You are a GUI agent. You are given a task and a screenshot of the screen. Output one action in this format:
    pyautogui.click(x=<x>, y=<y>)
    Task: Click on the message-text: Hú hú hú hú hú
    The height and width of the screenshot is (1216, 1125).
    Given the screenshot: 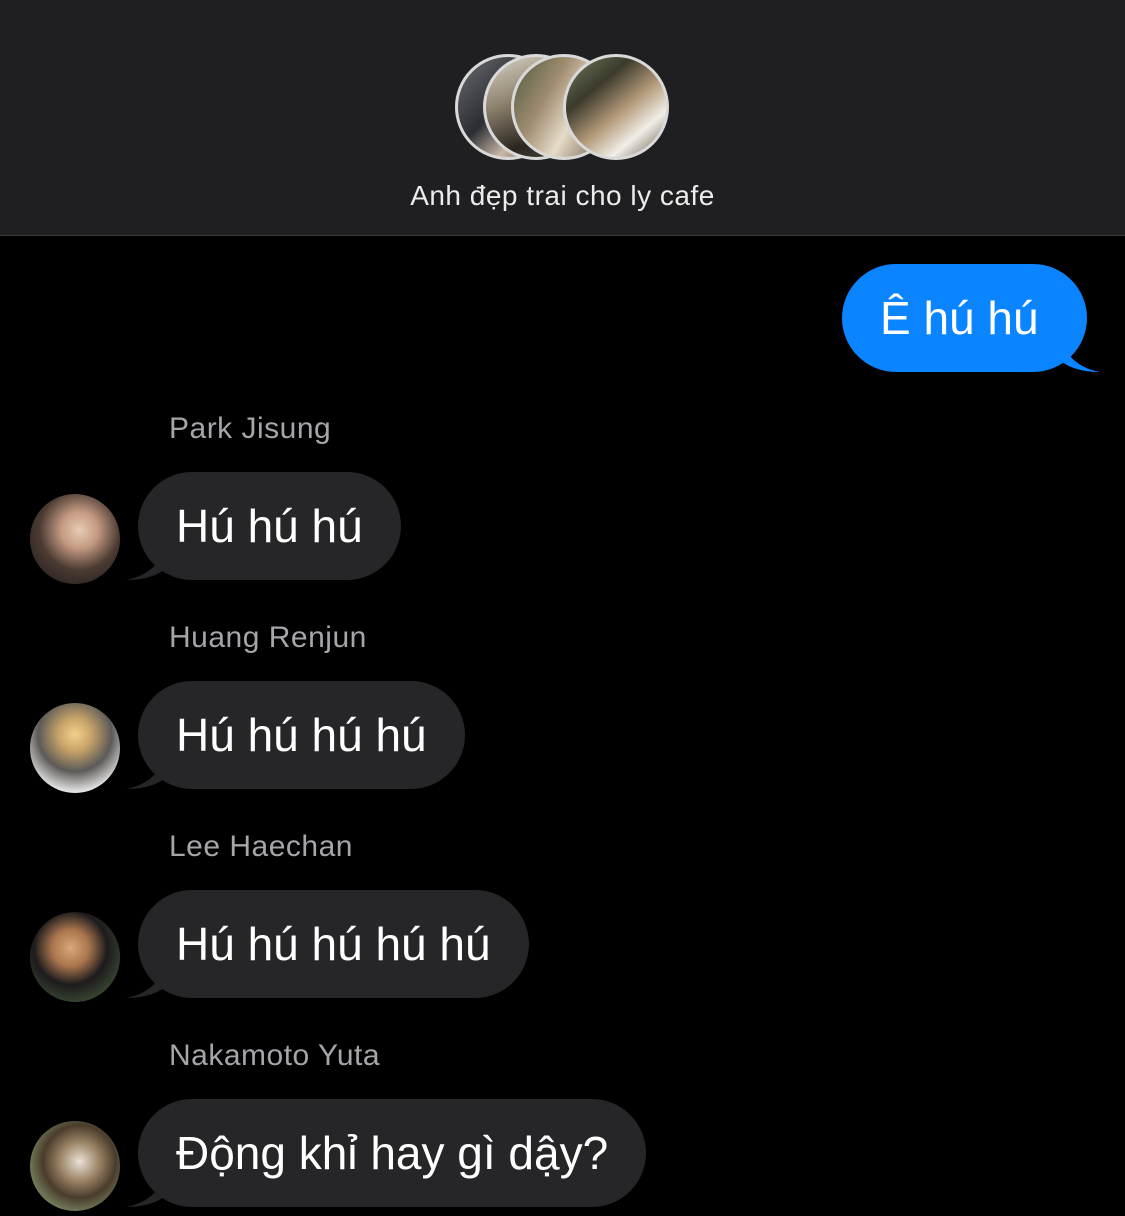 What is the action you would take?
    pyautogui.click(x=333, y=944)
    